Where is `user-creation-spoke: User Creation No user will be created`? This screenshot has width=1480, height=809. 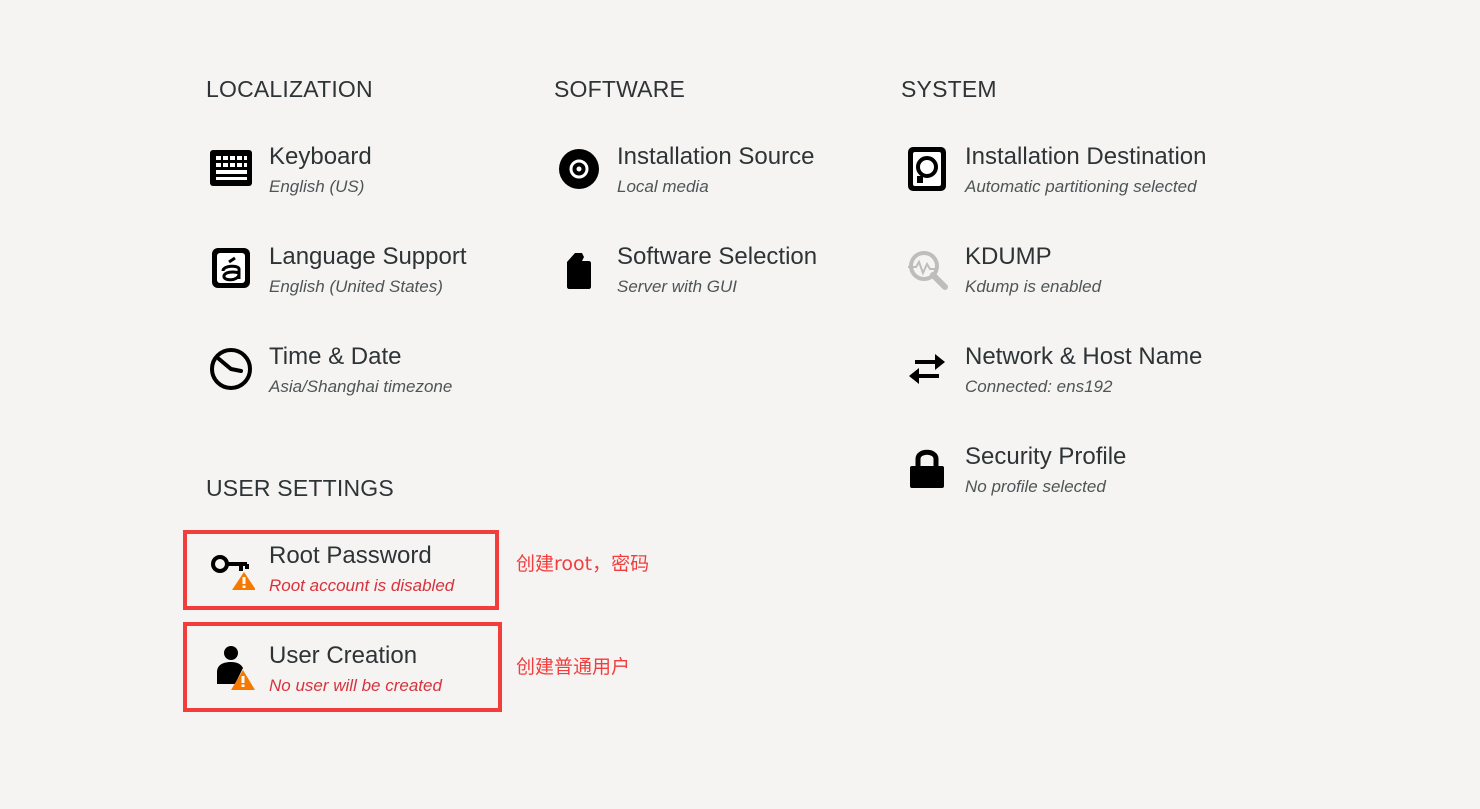
user-creation-spoke: User Creation No user will be created is located at coordinates (347, 672).